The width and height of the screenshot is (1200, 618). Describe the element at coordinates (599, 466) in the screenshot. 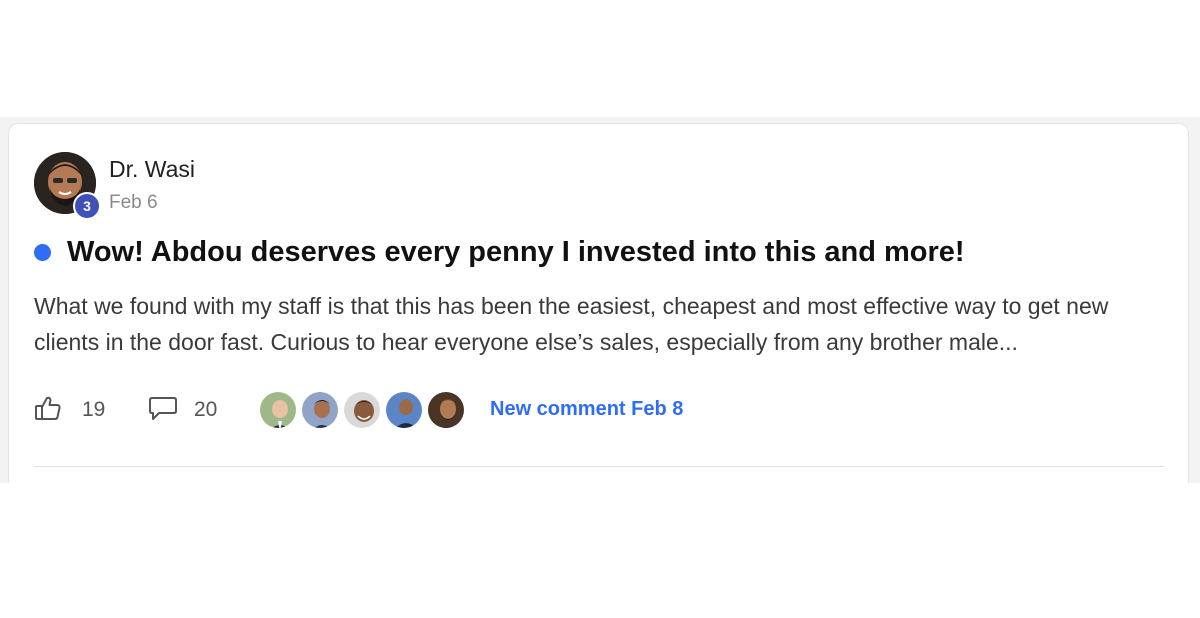

I see `post-divider` at that location.